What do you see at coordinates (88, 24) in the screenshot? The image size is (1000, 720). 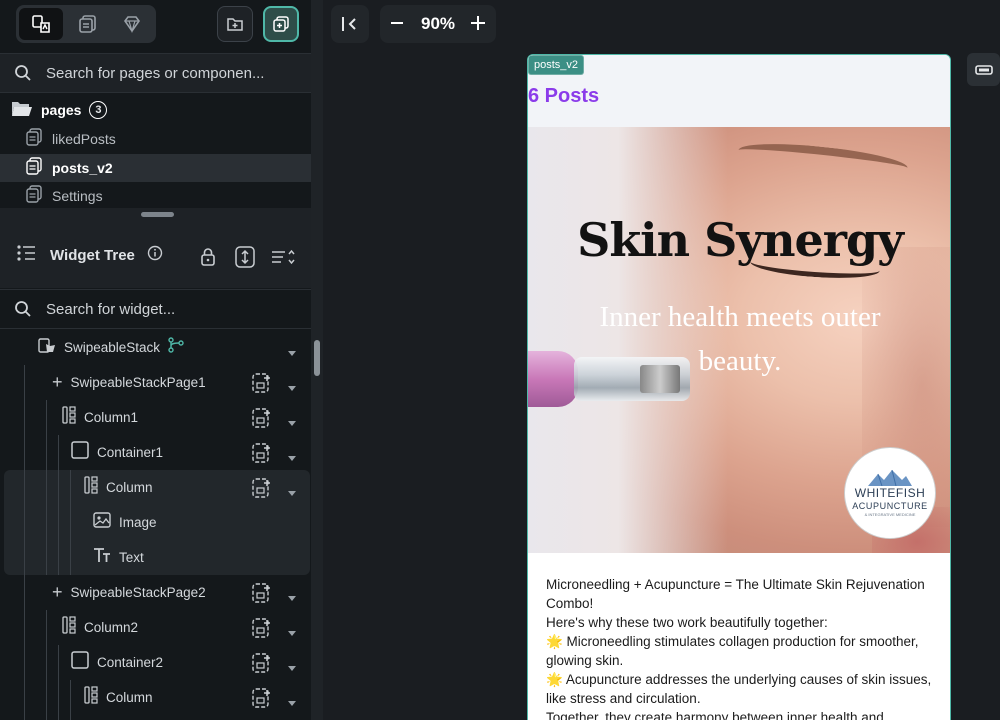 I see `pages-stack-icon` at bounding box center [88, 24].